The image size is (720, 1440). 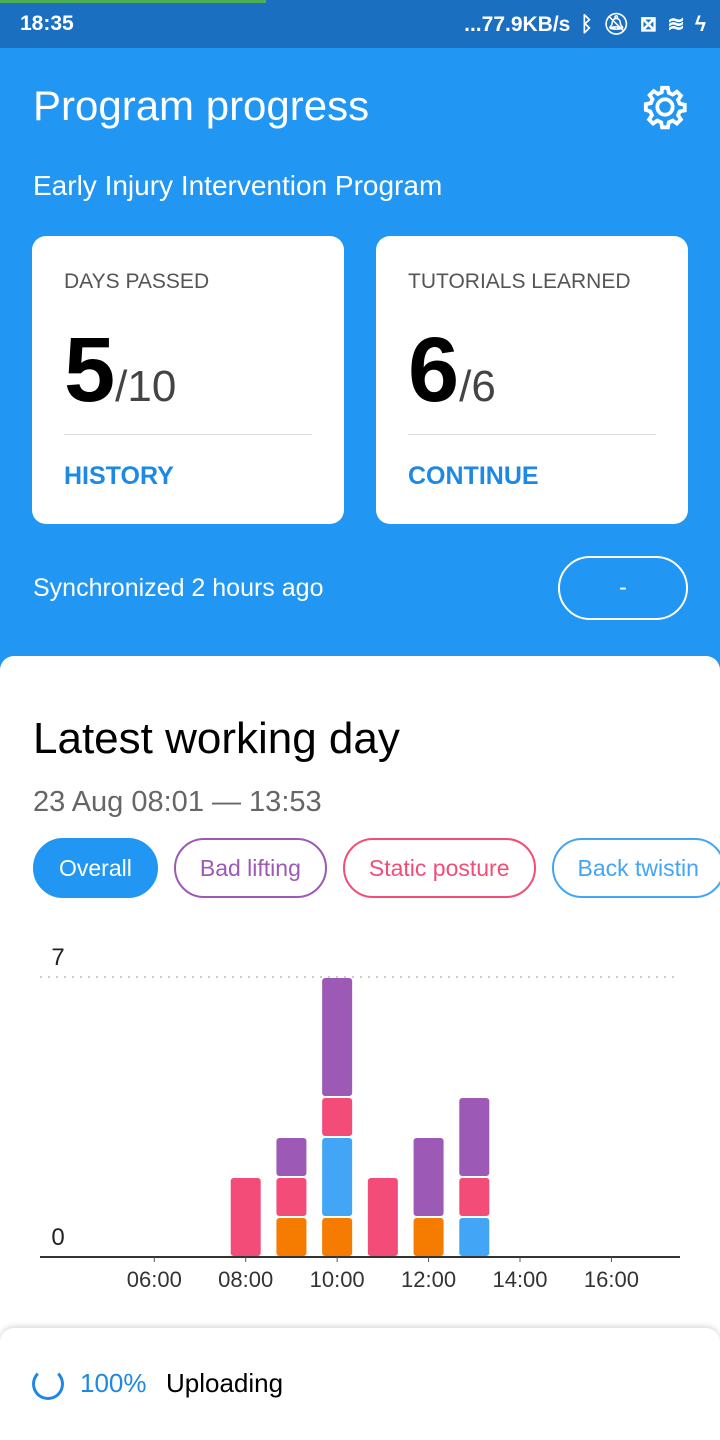 I want to click on tutorials-card: TUTORIALS LEARNED 6/6 CONTINUE, so click(x=532, y=380).